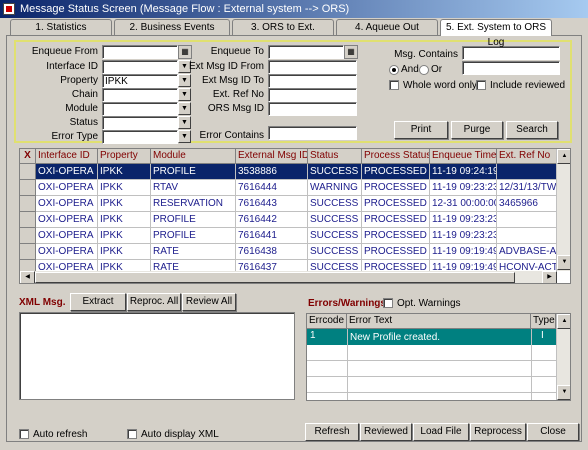 Image resolution: width=588 pixels, height=450 pixels. I want to click on ors-msg-id-field, so click(312, 109).